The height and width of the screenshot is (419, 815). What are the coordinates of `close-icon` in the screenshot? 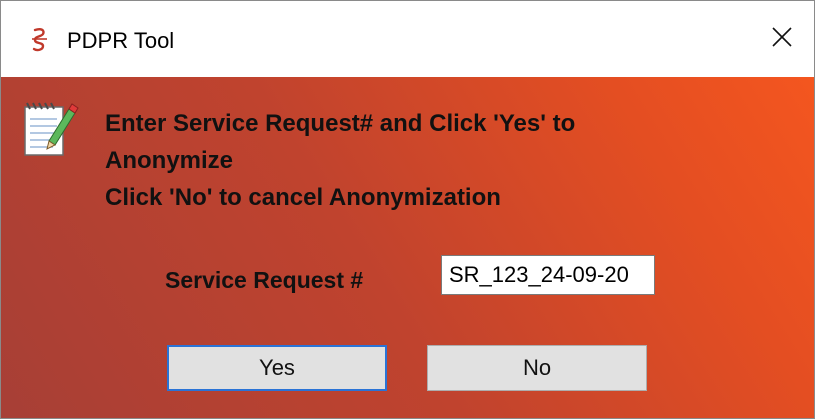 It's located at (782, 39).